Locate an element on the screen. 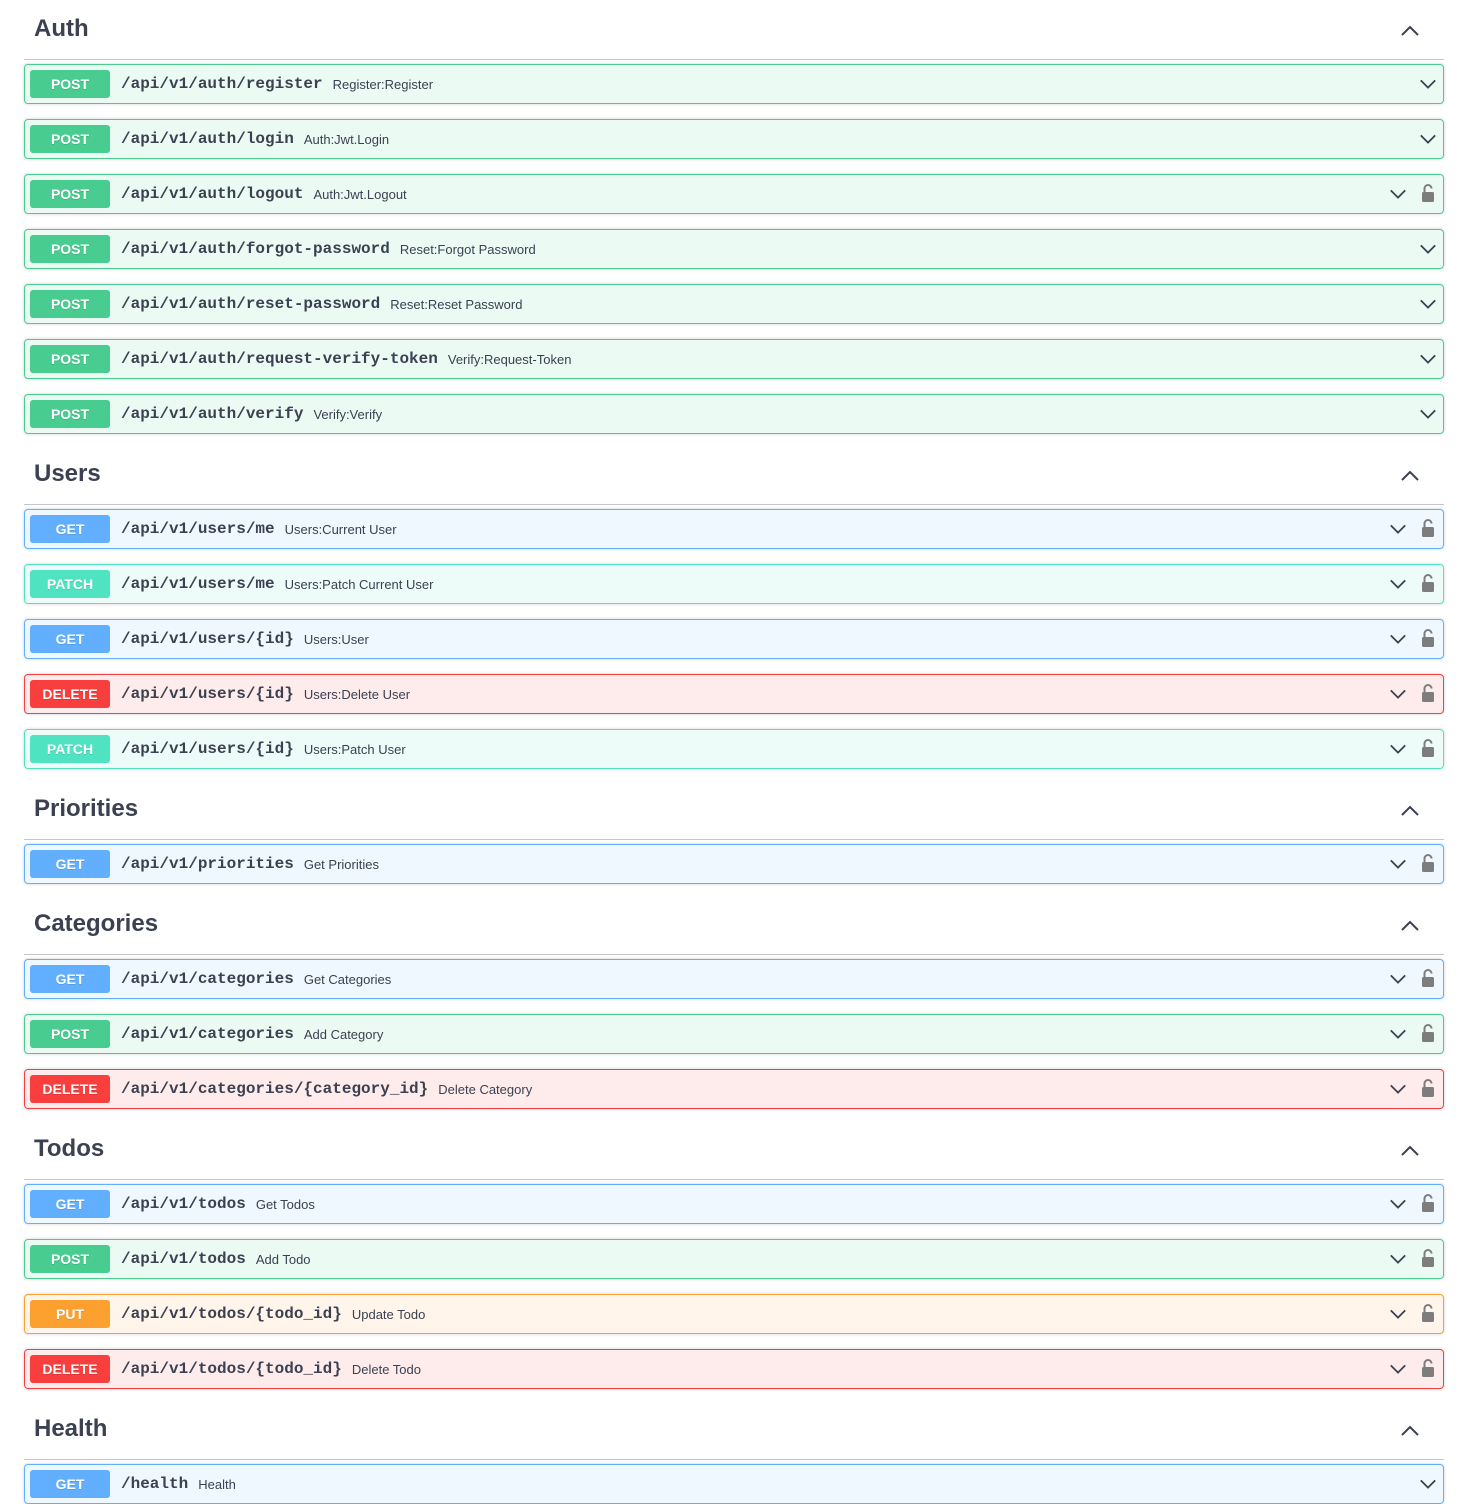 This screenshot has width=1468, height=1504. operation-patch-api-v1-users-id: PATCH/api/v1/users/{id} Users:Patch User is located at coordinates (734, 749).